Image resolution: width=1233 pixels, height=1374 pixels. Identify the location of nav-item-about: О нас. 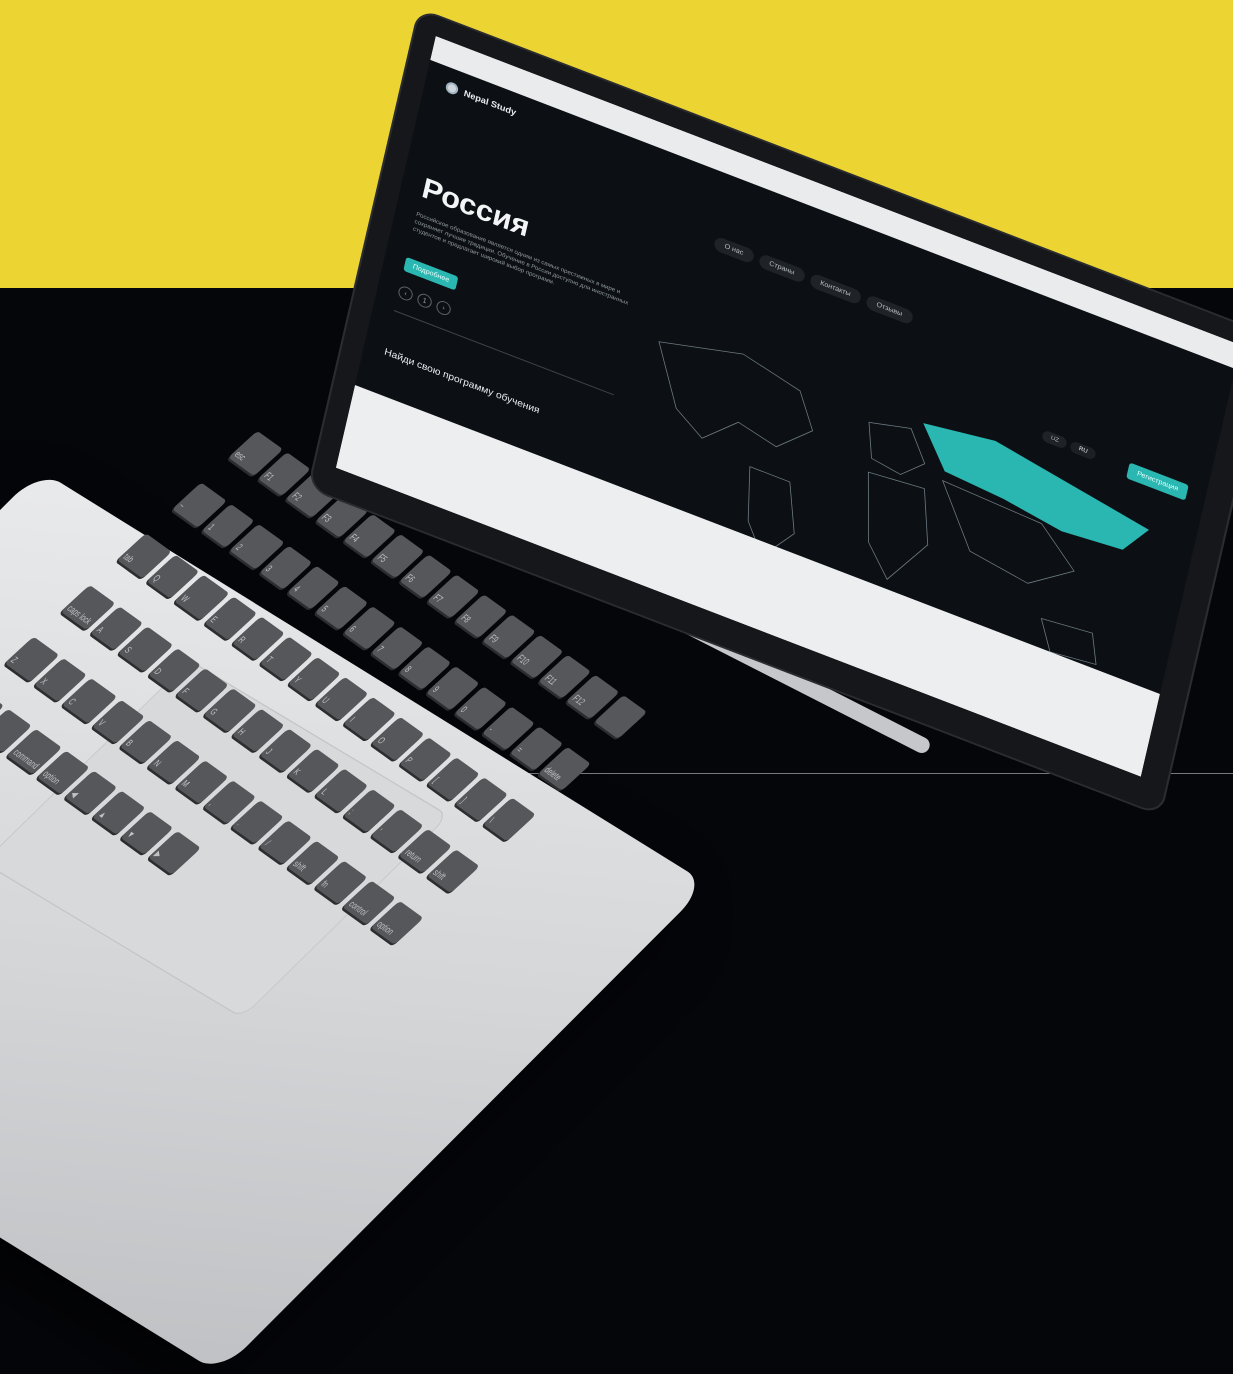
(734, 250).